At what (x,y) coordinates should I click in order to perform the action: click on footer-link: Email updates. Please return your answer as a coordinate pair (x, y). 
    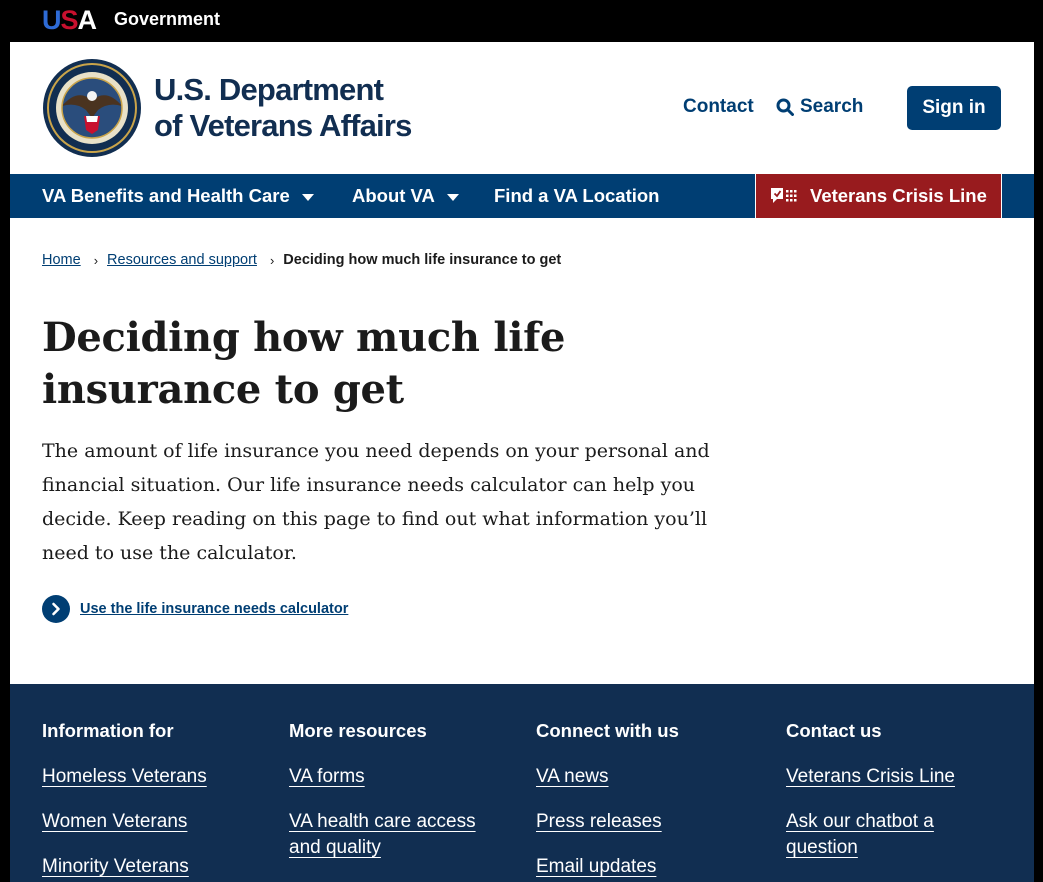
    Looking at the image, I should click on (641, 867).